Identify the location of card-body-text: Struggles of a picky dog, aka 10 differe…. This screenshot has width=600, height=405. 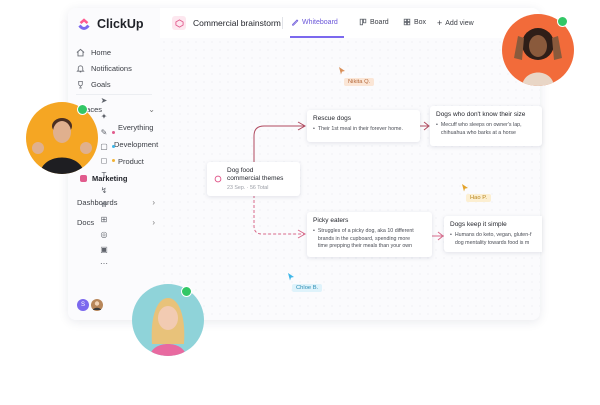
(365, 231).